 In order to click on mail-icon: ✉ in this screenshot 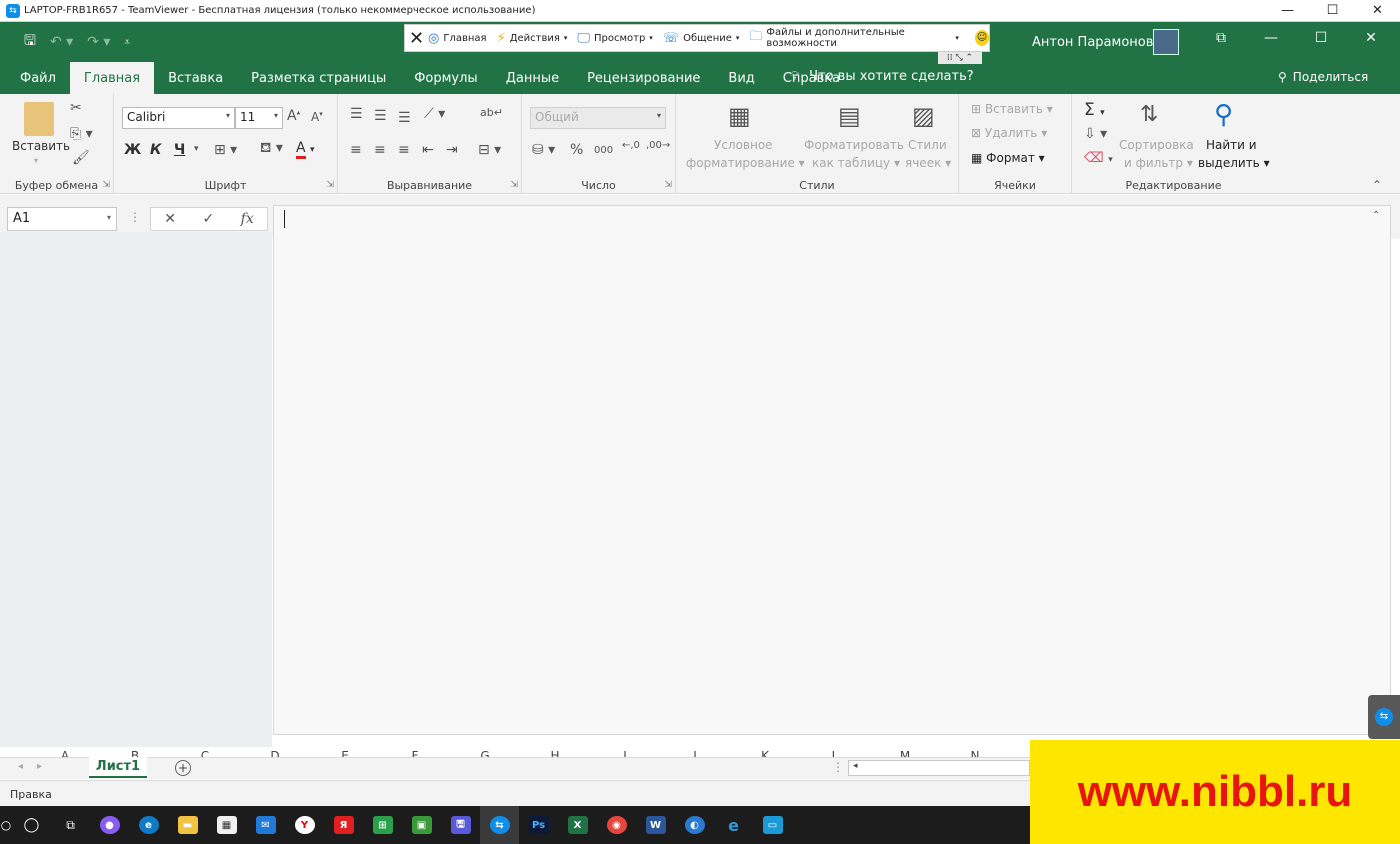, I will do `click(265, 825)`.